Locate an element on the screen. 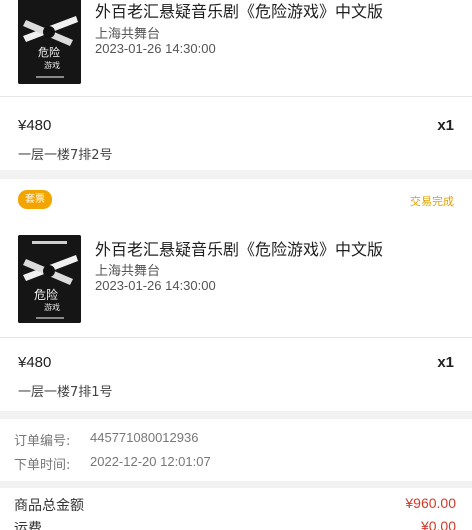  order-number-label: 订单编号: is located at coordinates (42, 441).